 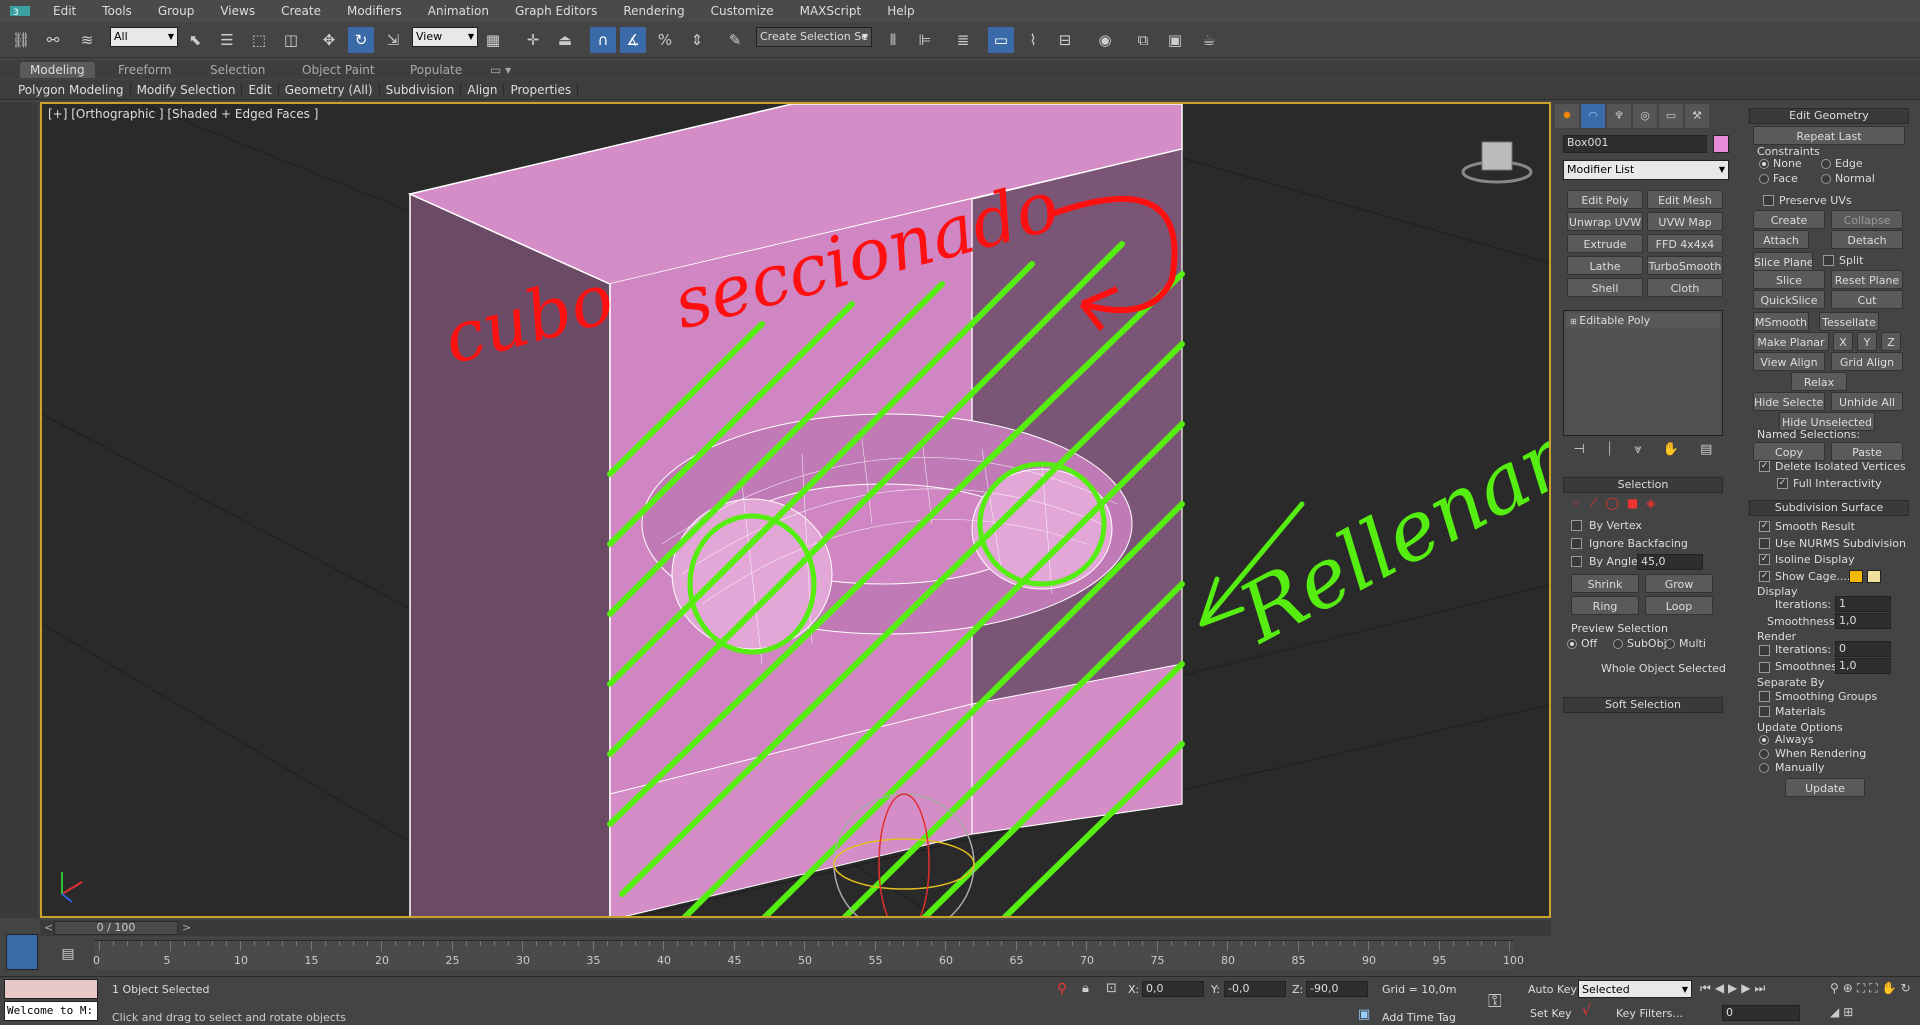 What do you see at coordinates (1685, 265) in the screenshot?
I see `turbosmooth-button: TurboSmooth` at bounding box center [1685, 265].